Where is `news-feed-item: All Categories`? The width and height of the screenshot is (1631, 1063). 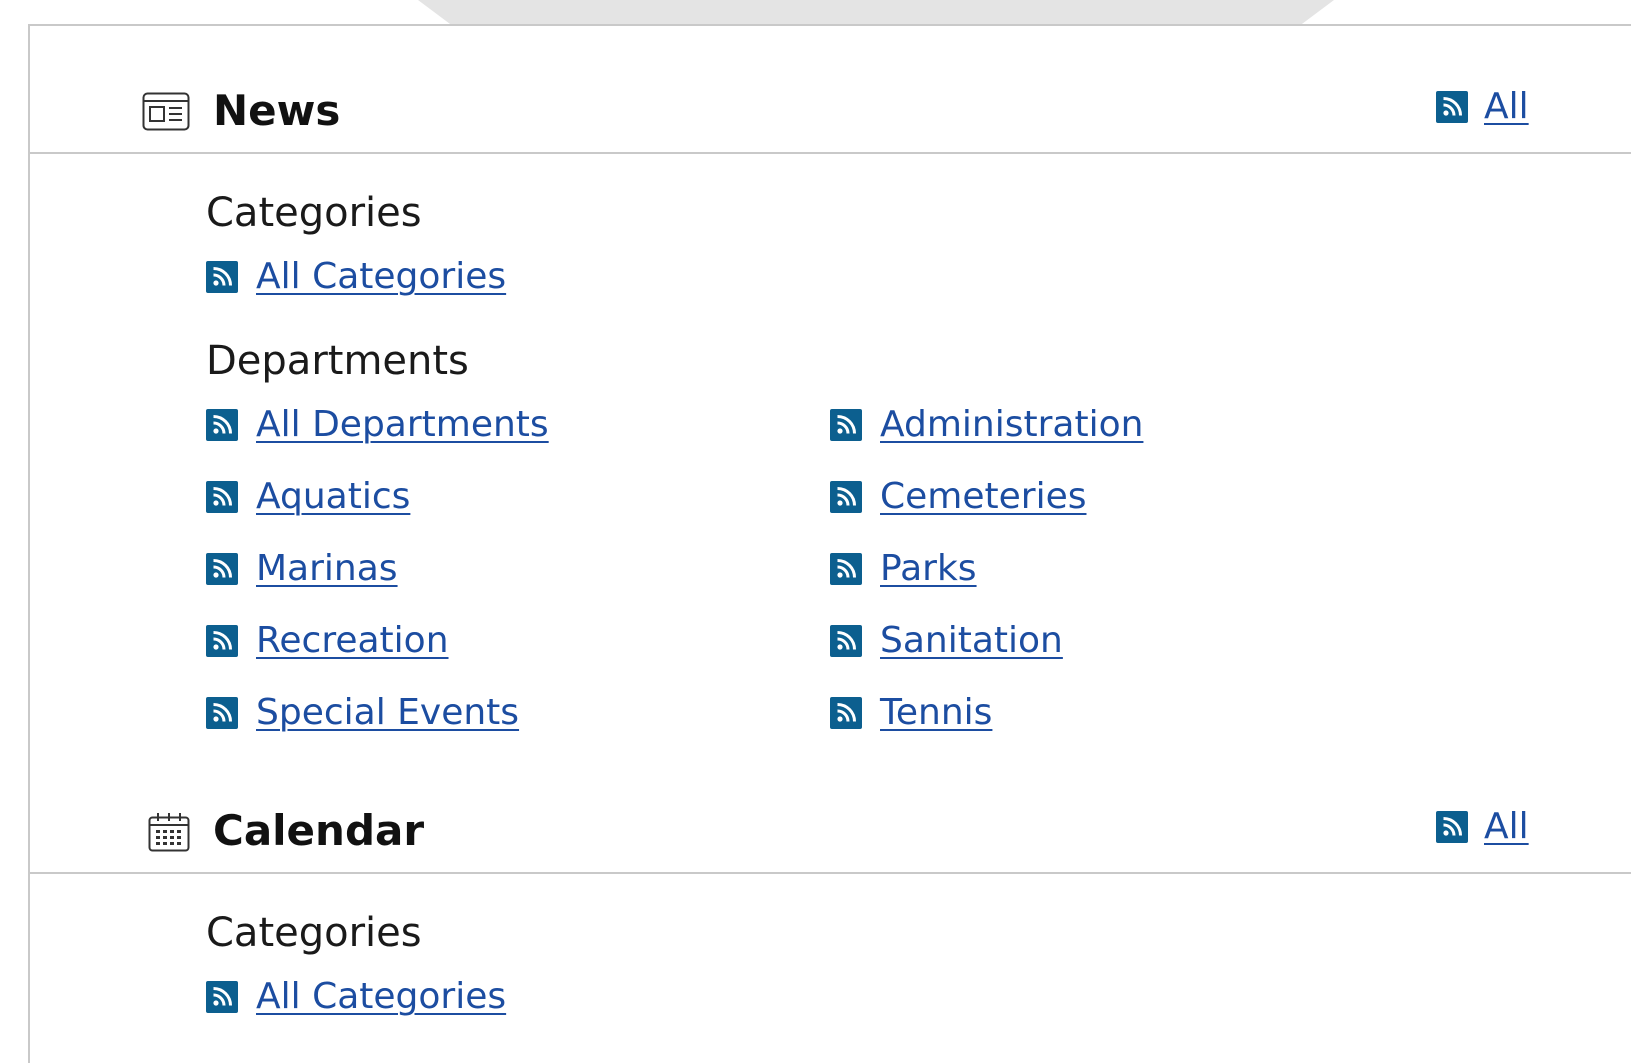
news-feed-item: All Categories is located at coordinates (356, 276).